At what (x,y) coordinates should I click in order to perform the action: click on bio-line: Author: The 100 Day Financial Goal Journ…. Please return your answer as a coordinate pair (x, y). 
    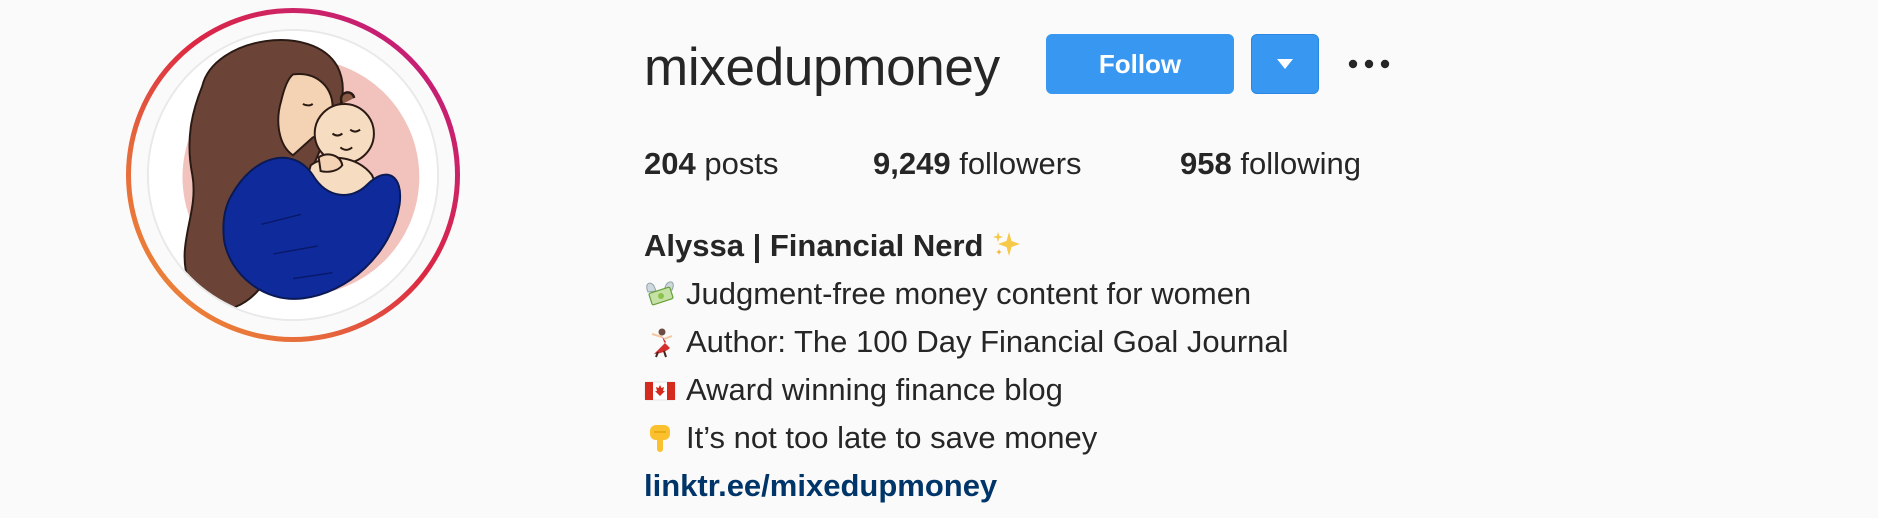
    Looking at the image, I should click on (966, 342).